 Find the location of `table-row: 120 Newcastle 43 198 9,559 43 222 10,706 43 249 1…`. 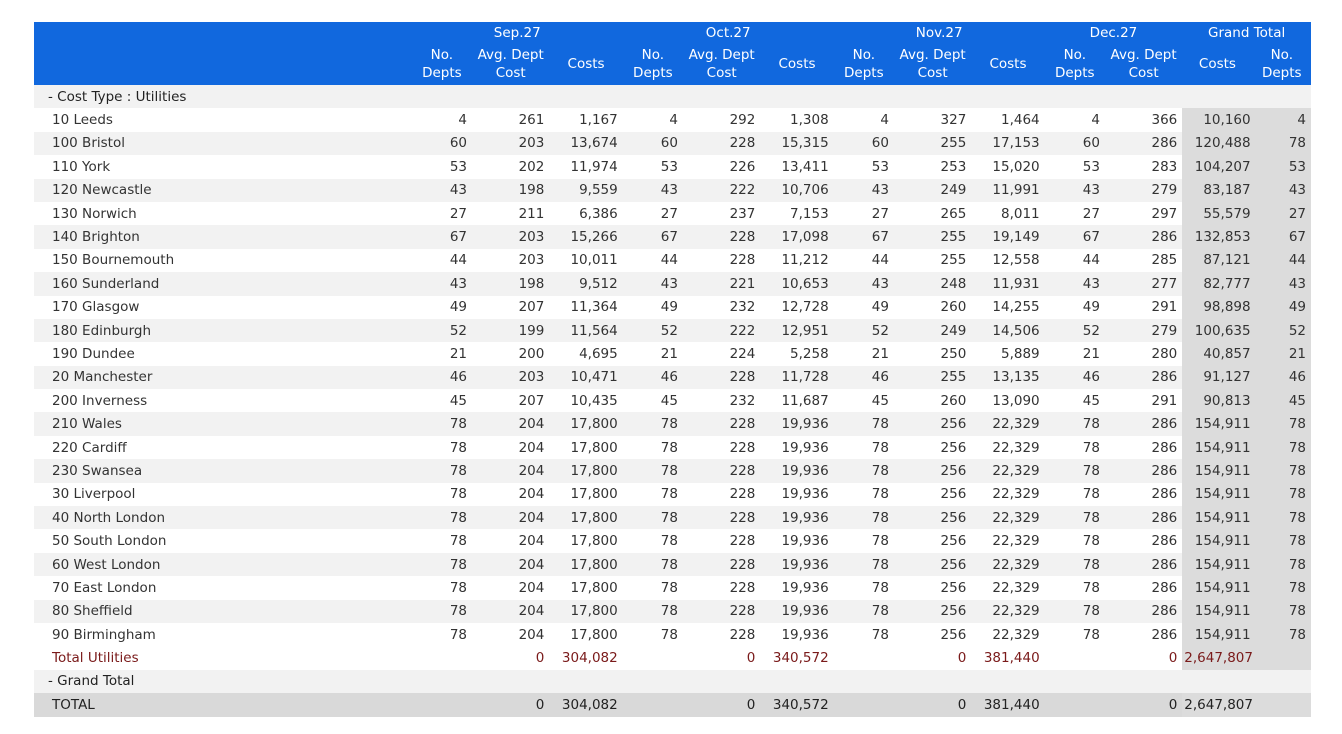

table-row: 120 Newcastle 43 198 9,559 43 222 10,706 43 249 1… is located at coordinates (672, 190).